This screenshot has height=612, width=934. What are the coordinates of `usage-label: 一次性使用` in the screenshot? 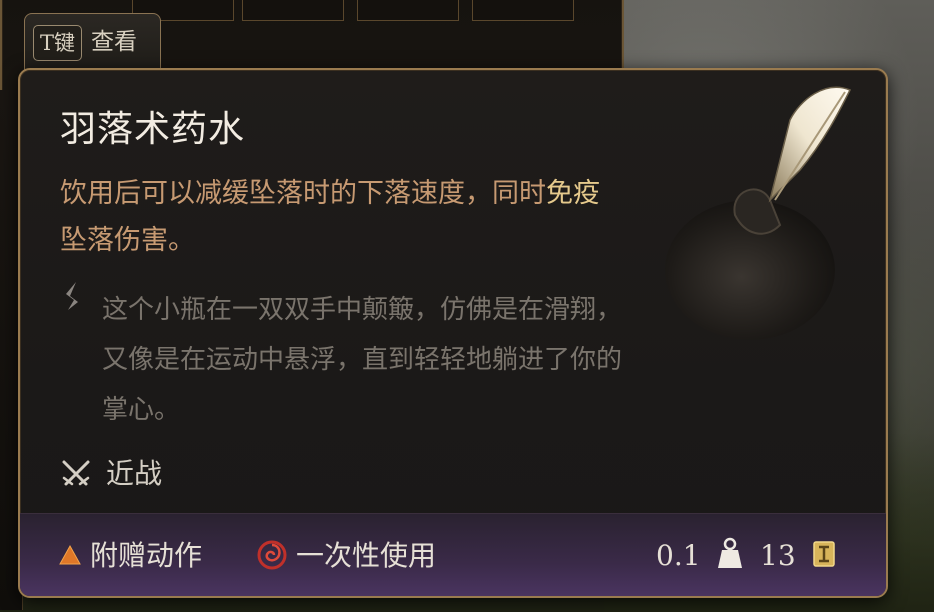 It's located at (366, 555).